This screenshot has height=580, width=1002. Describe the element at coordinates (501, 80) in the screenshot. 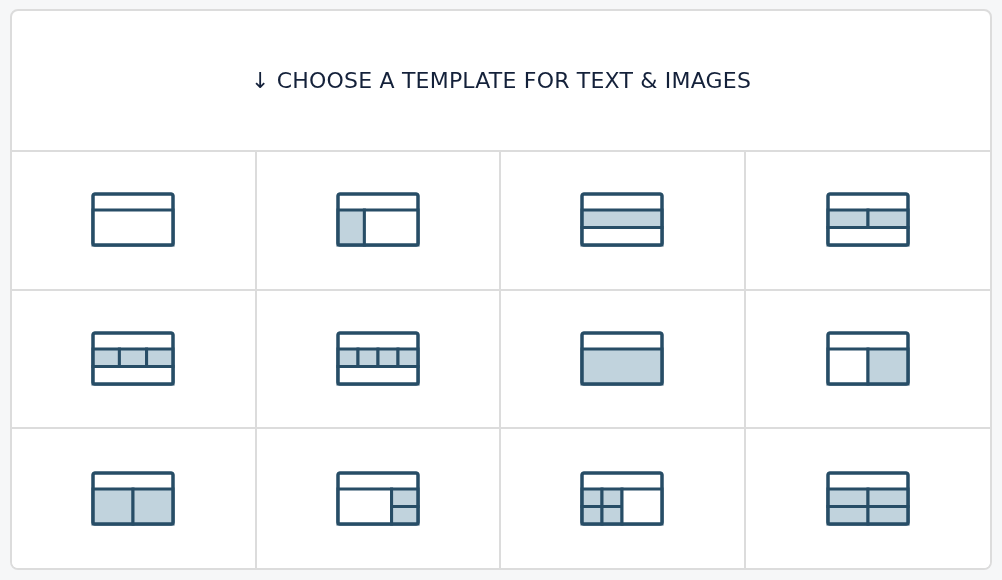

I see `panel-heading: ↓ CHOOSE A TEMPLATE FOR TEXT & IMAGES` at that location.